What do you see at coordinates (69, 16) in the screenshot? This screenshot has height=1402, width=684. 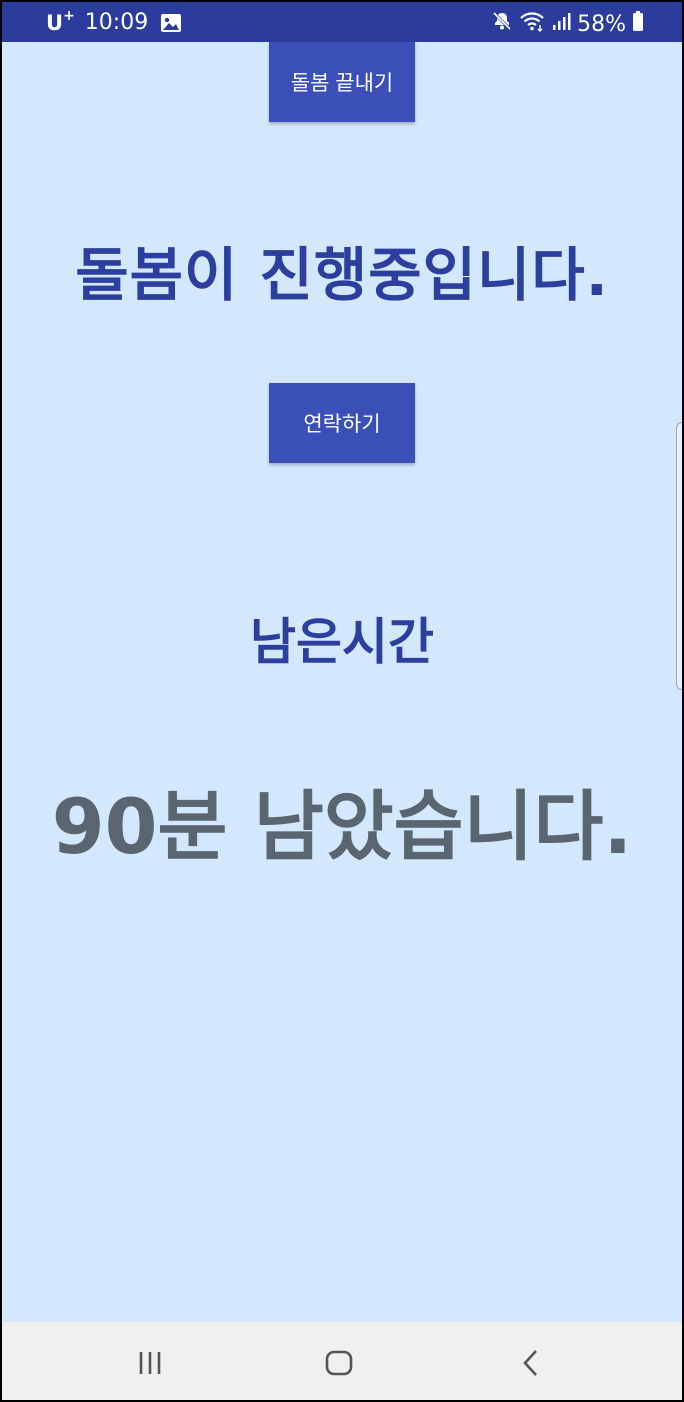 I see `carrier-plus: +` at bounding box center [69, 16].